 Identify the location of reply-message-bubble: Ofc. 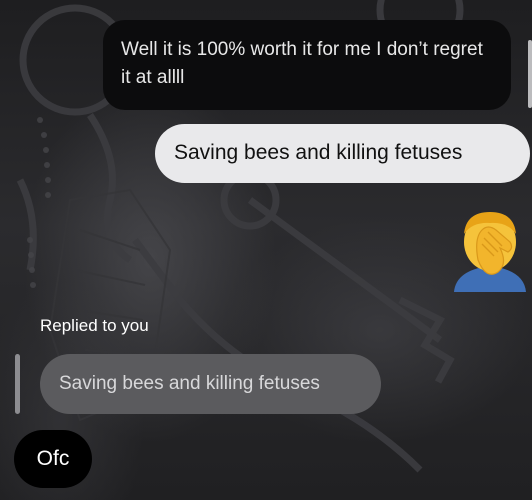
(53, 459).